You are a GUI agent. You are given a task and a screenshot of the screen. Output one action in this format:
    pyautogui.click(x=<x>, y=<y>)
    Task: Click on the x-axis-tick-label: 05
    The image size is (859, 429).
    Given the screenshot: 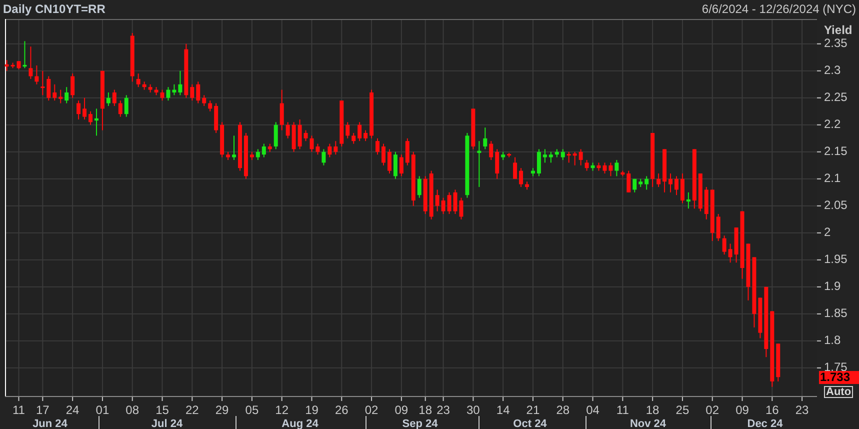 What is the action you would take?
    pyautogui.click(x=252, y=407)
    